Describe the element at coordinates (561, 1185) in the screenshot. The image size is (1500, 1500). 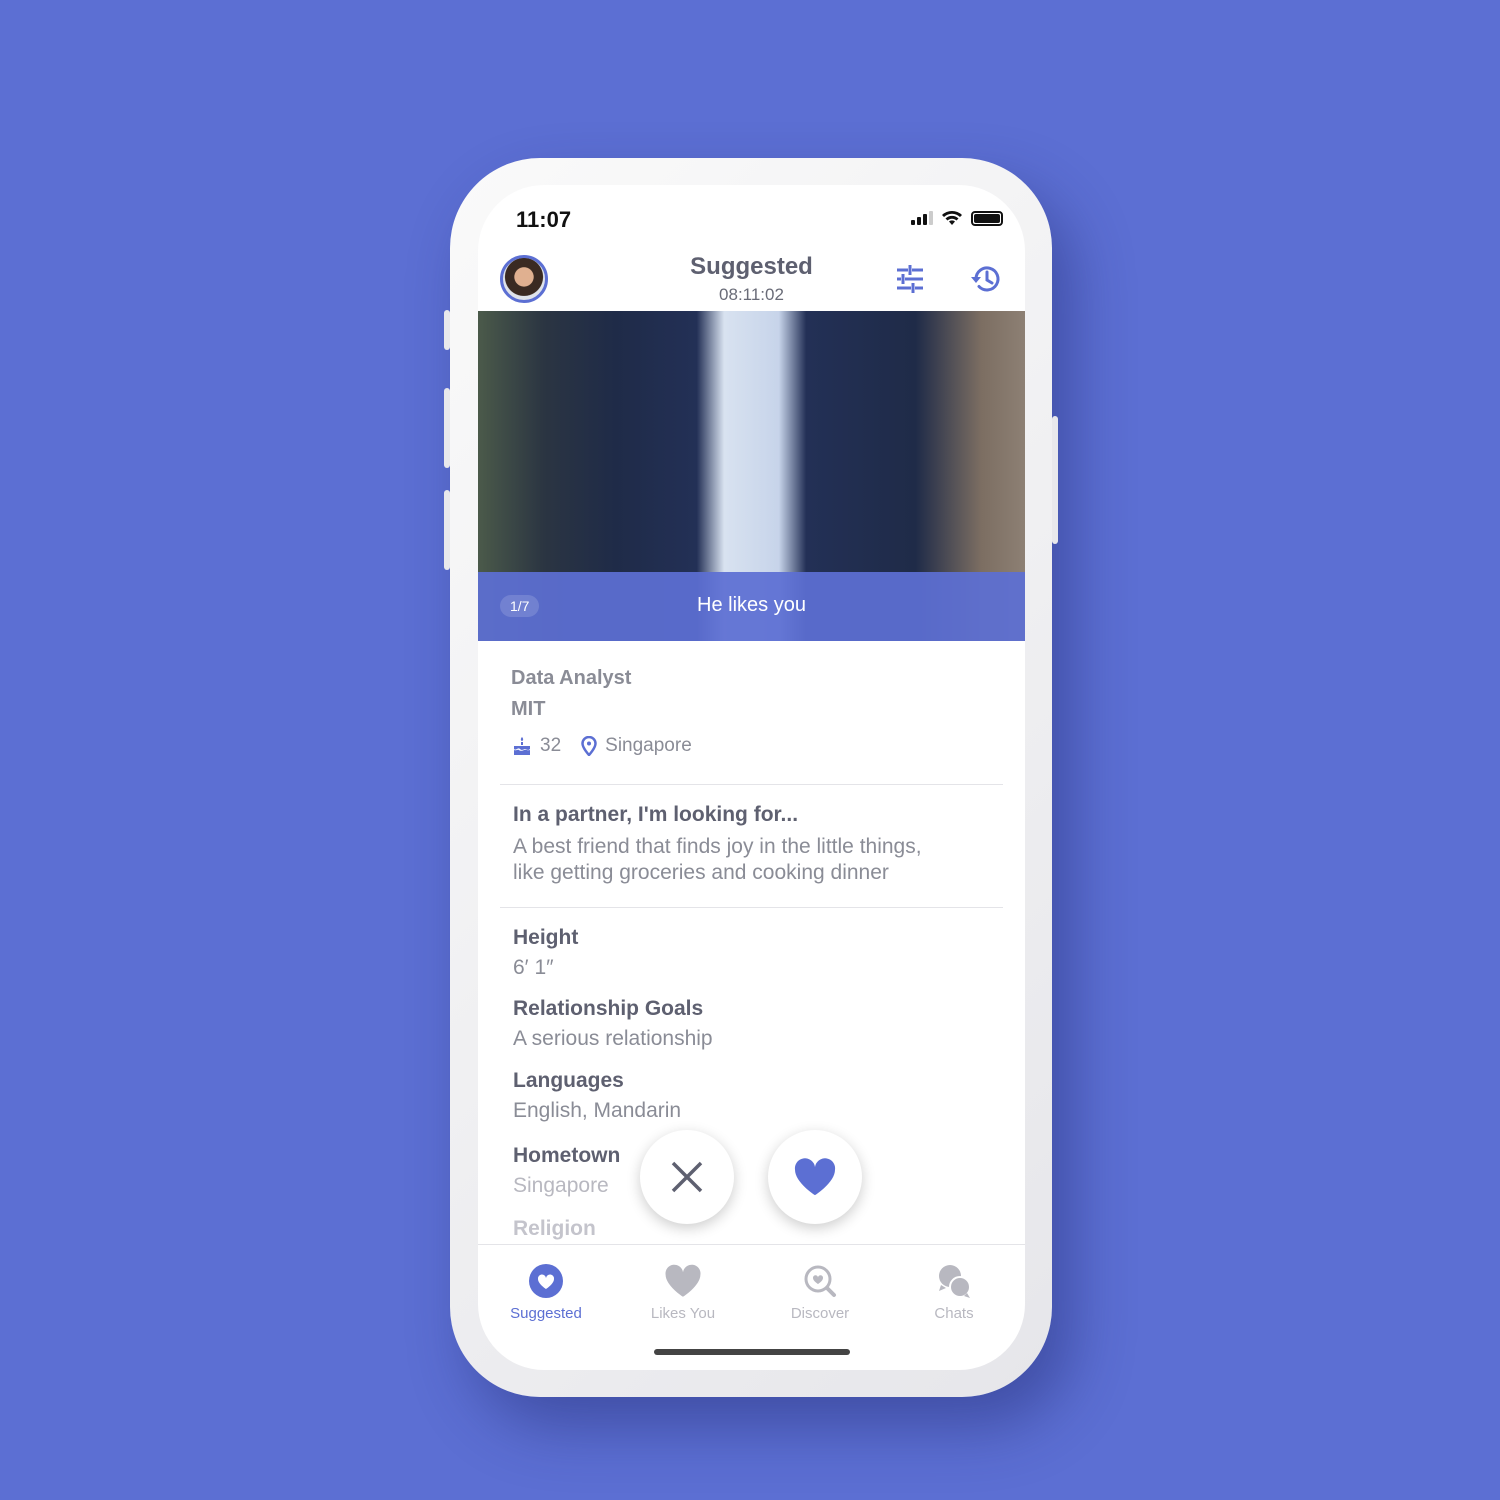
I see `detail-value-hometown: Singapore` at that location.